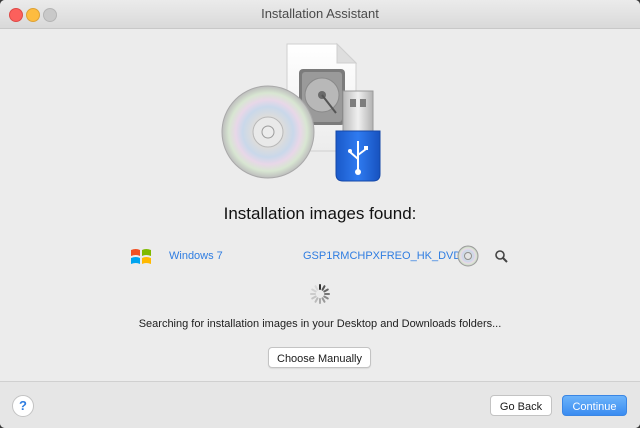  What do you see at coordinates (320, 404) in the screenshot?
I see `bottom-bar: ? Go Back Continue` at bounding box center [320, 404].